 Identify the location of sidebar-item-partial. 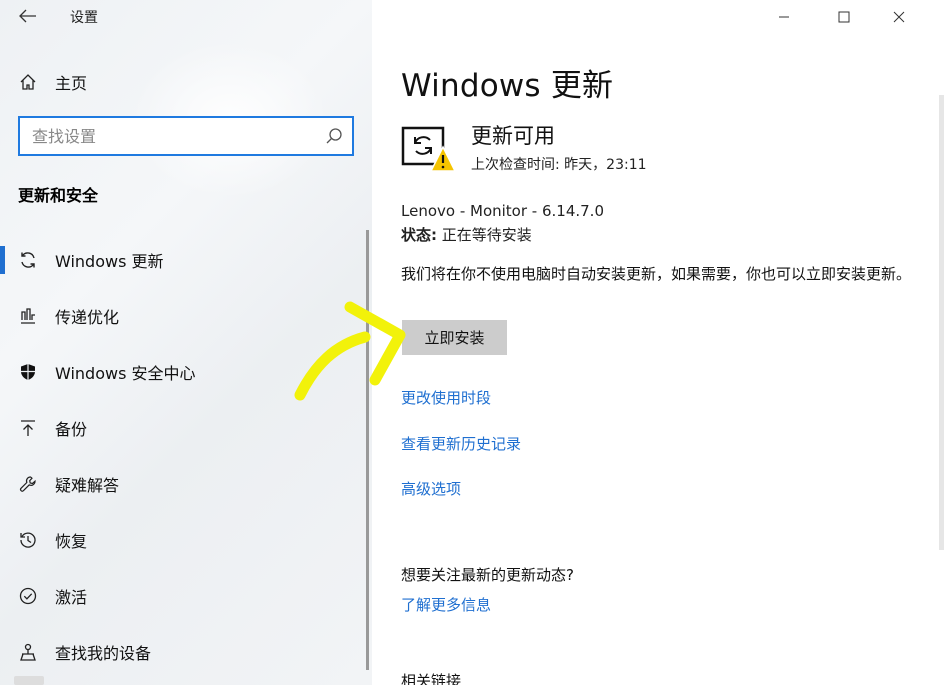
(29, 680).